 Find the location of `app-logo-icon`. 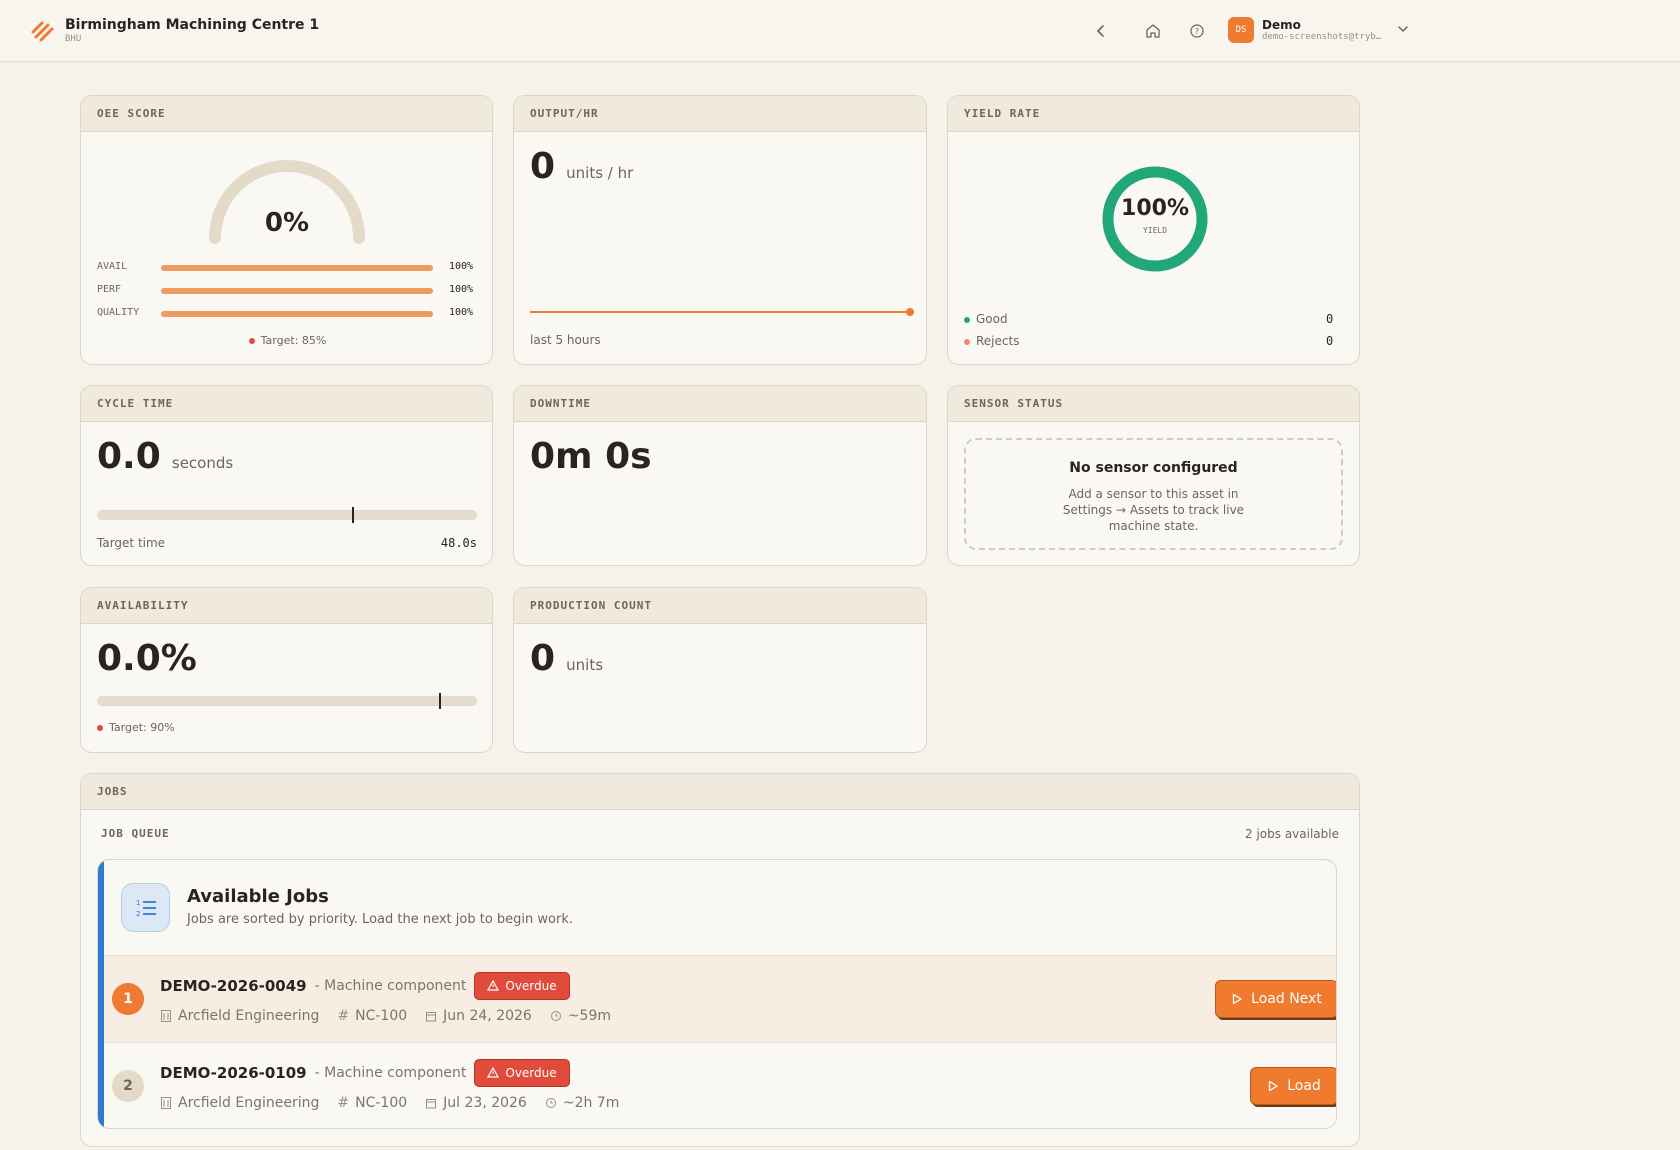

app-logo-icon is located at coordinates (43, 31).